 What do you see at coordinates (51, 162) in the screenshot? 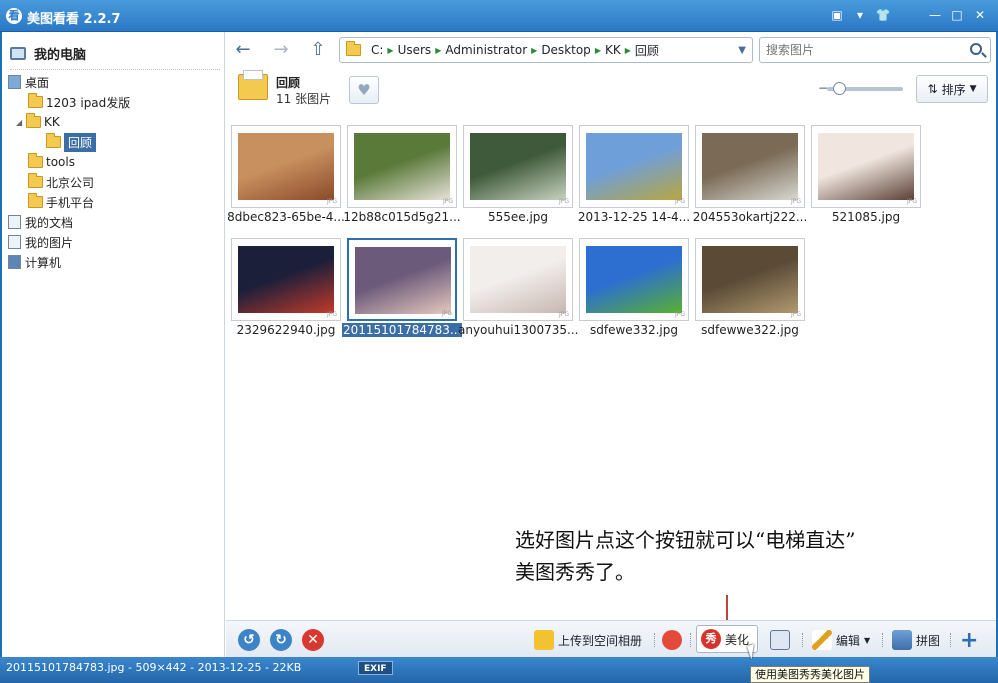
I see `sidebar-item-tools: tools` at bounding box center [51, 162].